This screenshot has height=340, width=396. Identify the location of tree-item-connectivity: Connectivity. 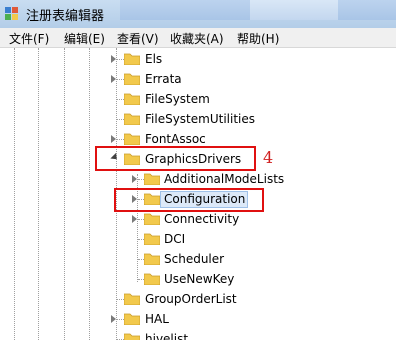
(201, 219).